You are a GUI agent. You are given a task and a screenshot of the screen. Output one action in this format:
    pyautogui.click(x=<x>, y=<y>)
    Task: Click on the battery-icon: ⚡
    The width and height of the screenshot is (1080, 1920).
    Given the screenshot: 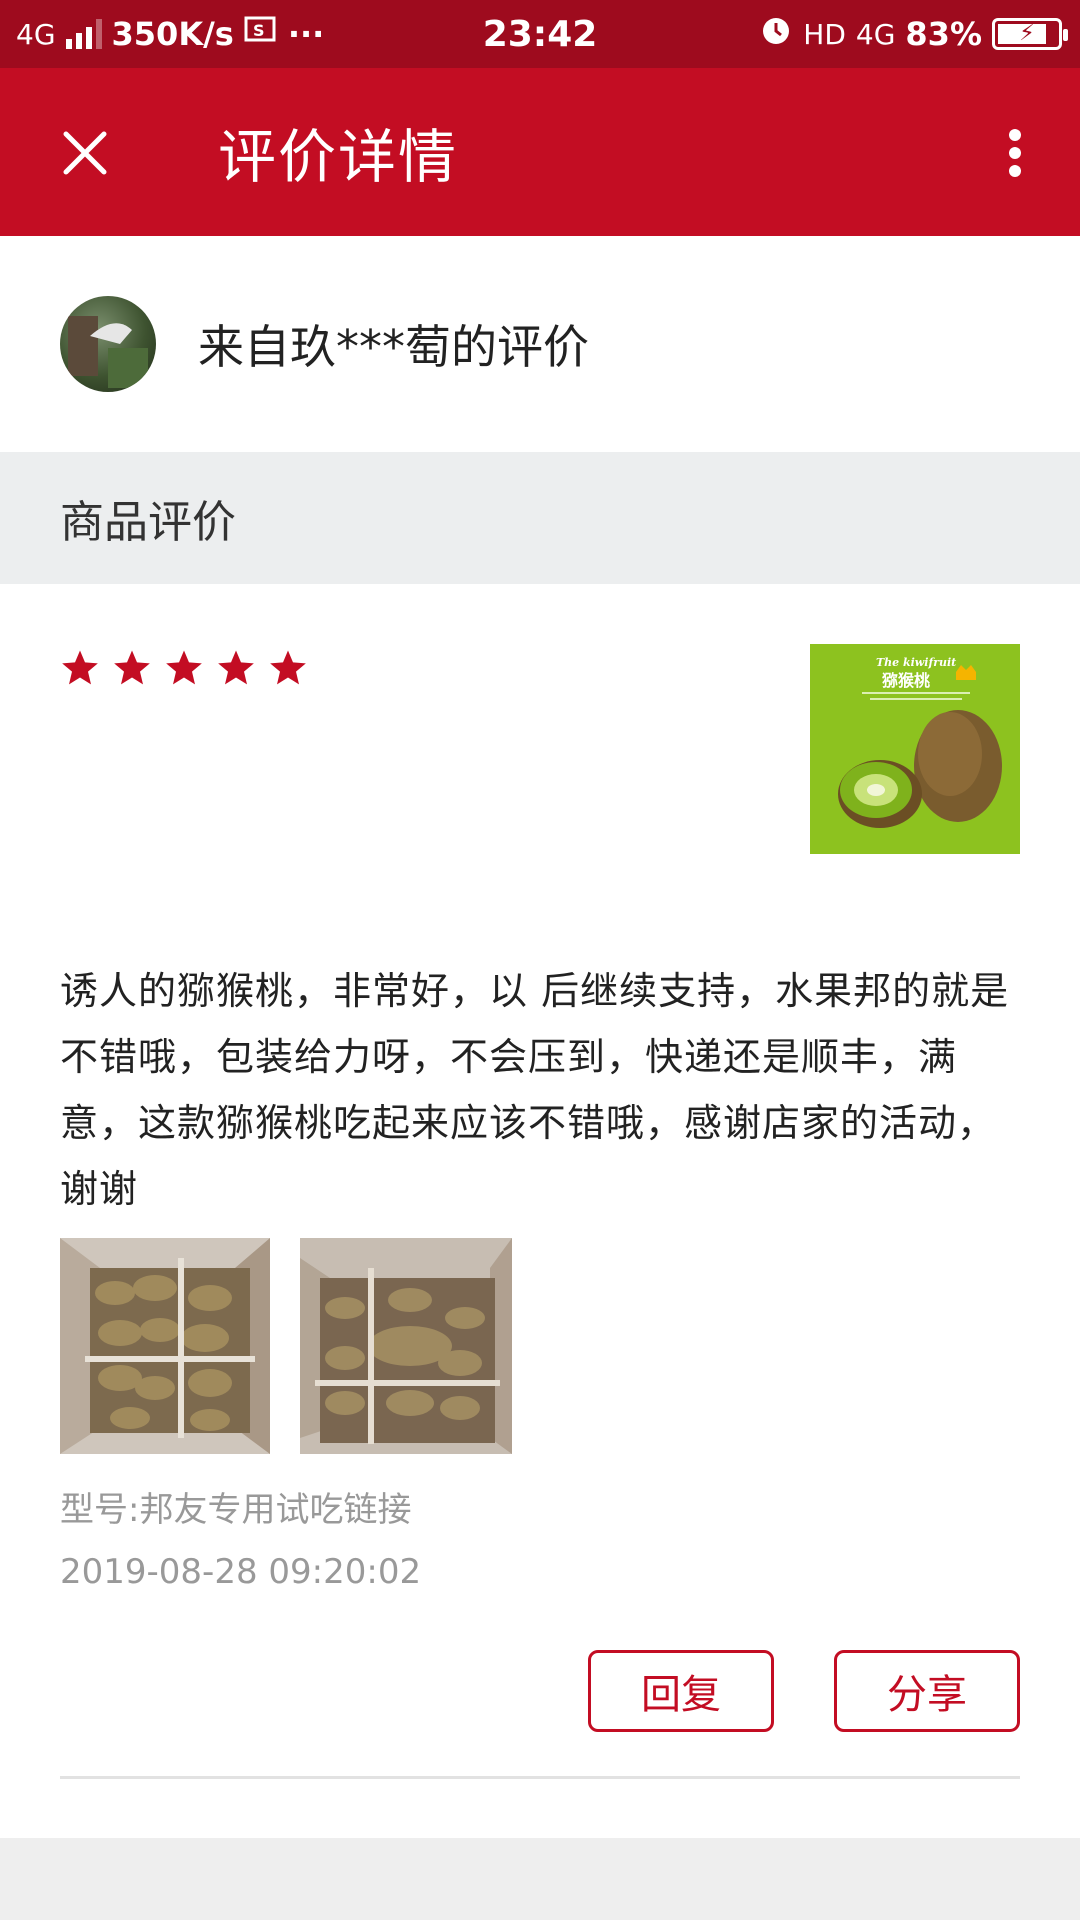 What is the action you would take?
    pyautogui.click(x=1030, y=34)
    